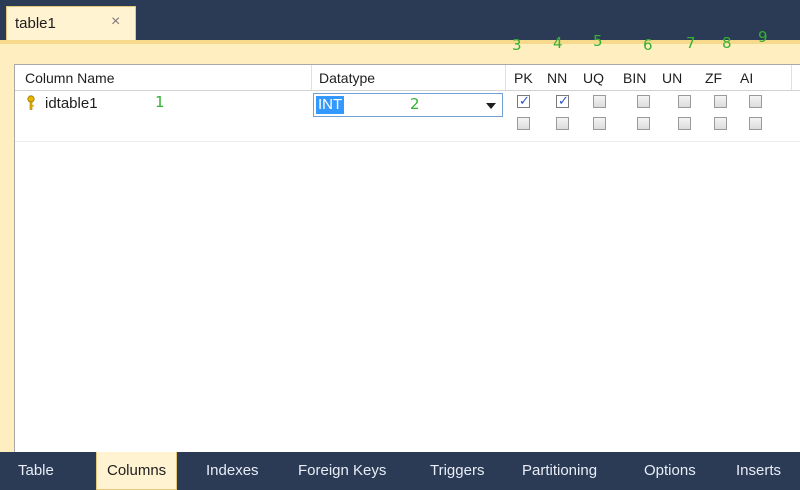 The height and width of the screenshot is (490, 800). I want to click on annotation-4: 4, so click(558, 43).